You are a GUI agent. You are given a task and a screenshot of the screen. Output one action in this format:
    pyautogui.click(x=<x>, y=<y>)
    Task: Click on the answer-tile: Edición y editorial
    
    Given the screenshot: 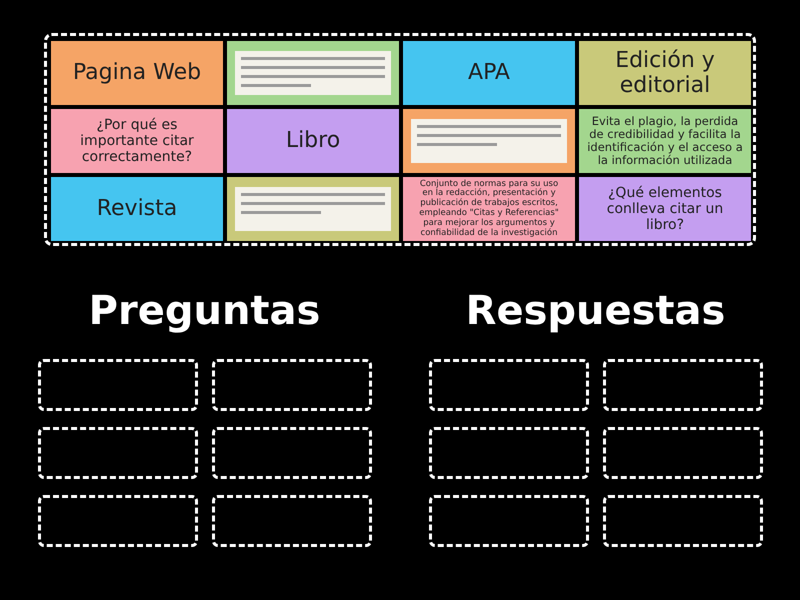 What is the action you would take?
    pyautogui.click(x=665, y=73)
    